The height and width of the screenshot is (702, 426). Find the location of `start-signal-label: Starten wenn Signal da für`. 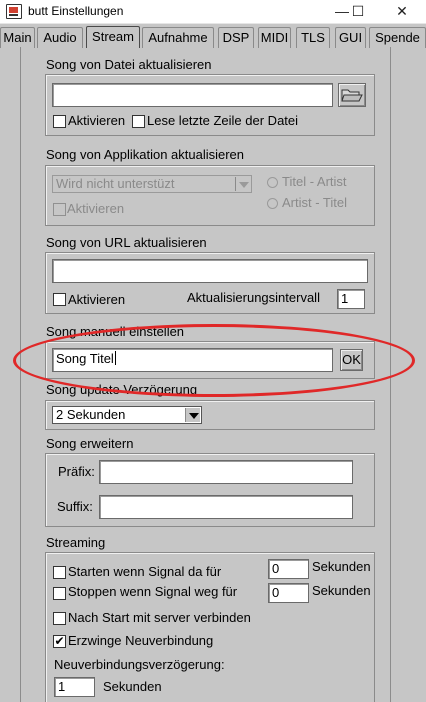

start-signal-label: Starten wenn Signal da für is located at coordinates (145, 571).